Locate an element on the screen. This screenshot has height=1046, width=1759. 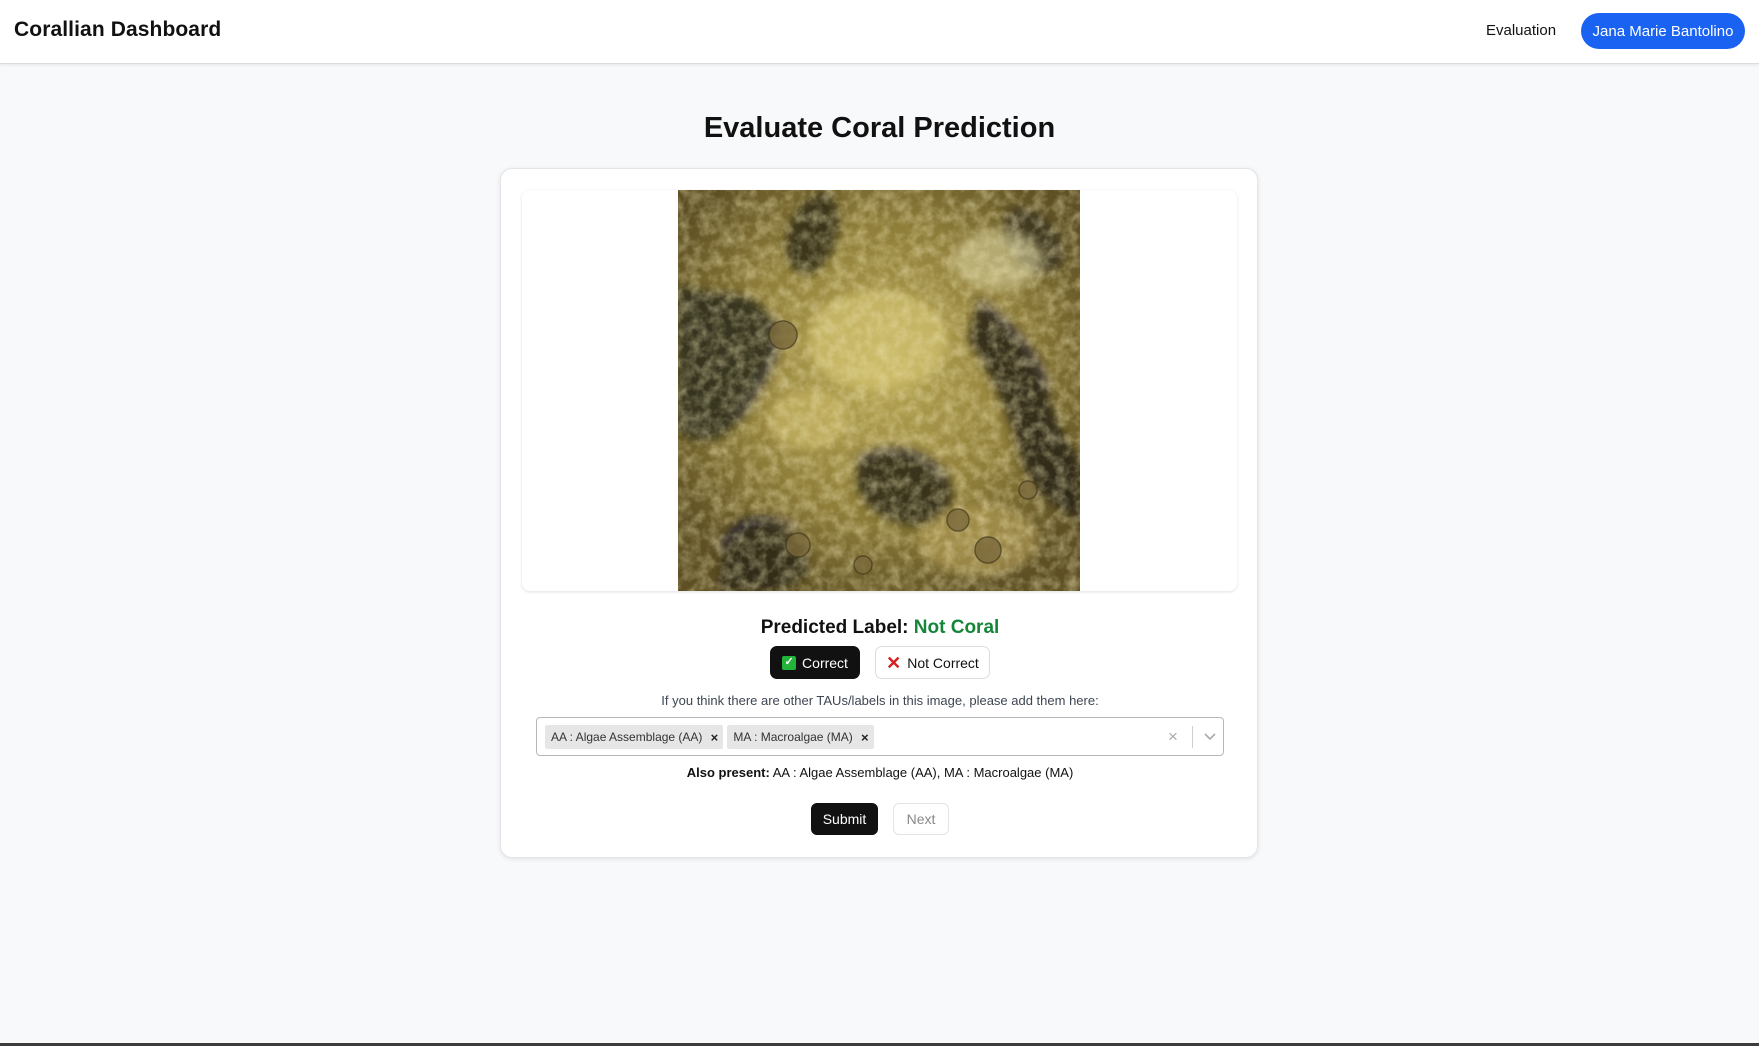
multiselect-separator is located at coordinates (1192, 737).